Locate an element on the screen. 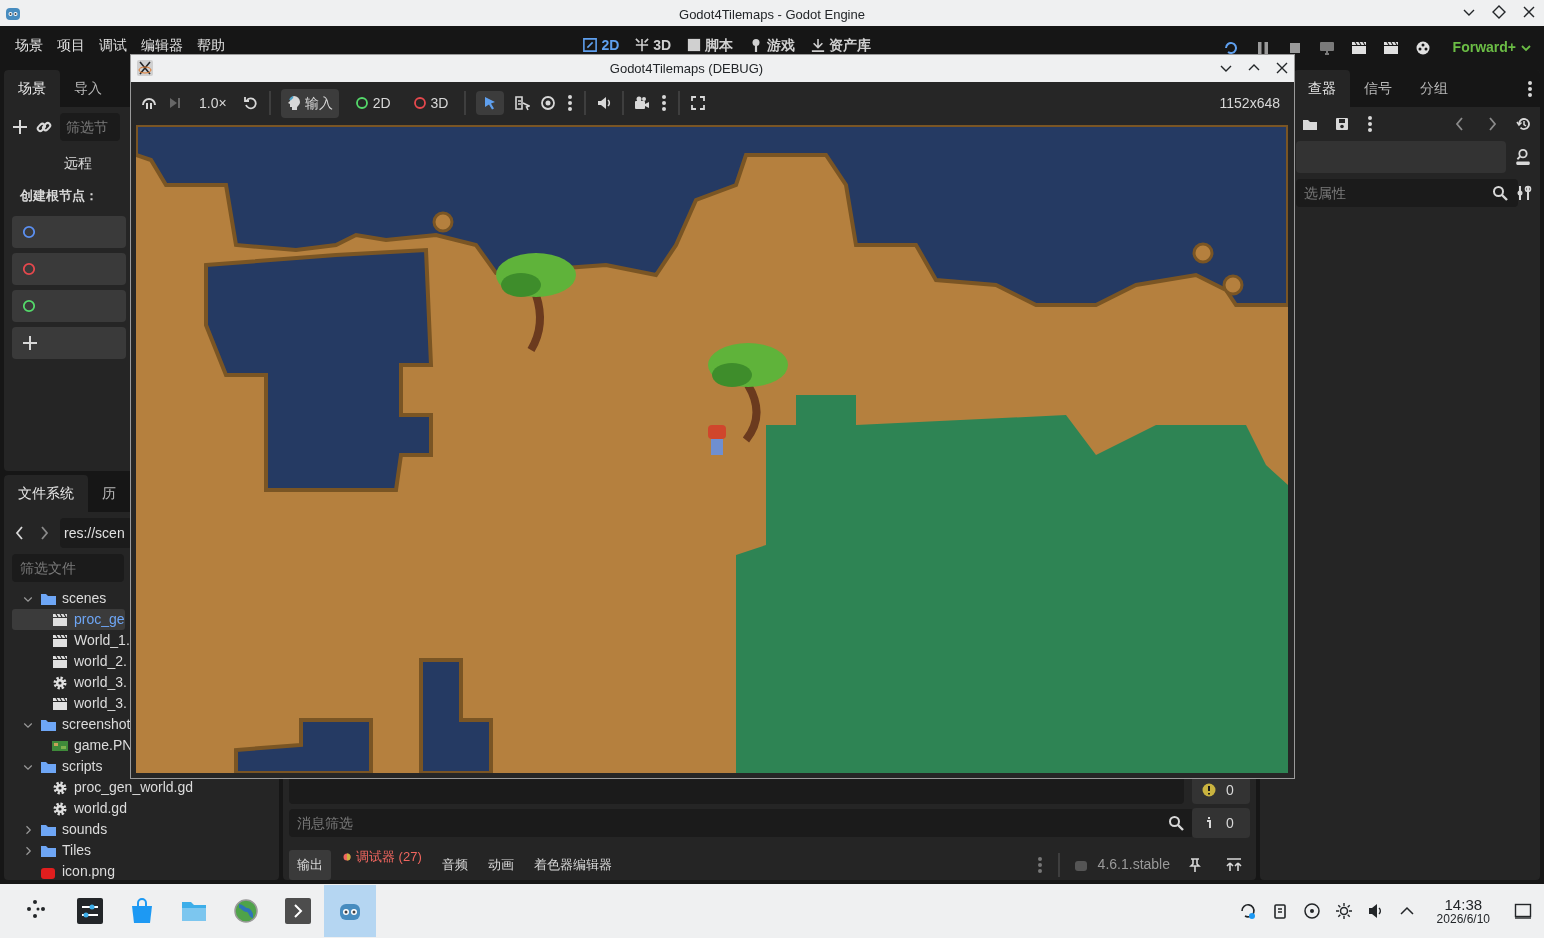 This screenshot has height=938, width=1544. mode-button: 2D is located at coordinates (372, 103).